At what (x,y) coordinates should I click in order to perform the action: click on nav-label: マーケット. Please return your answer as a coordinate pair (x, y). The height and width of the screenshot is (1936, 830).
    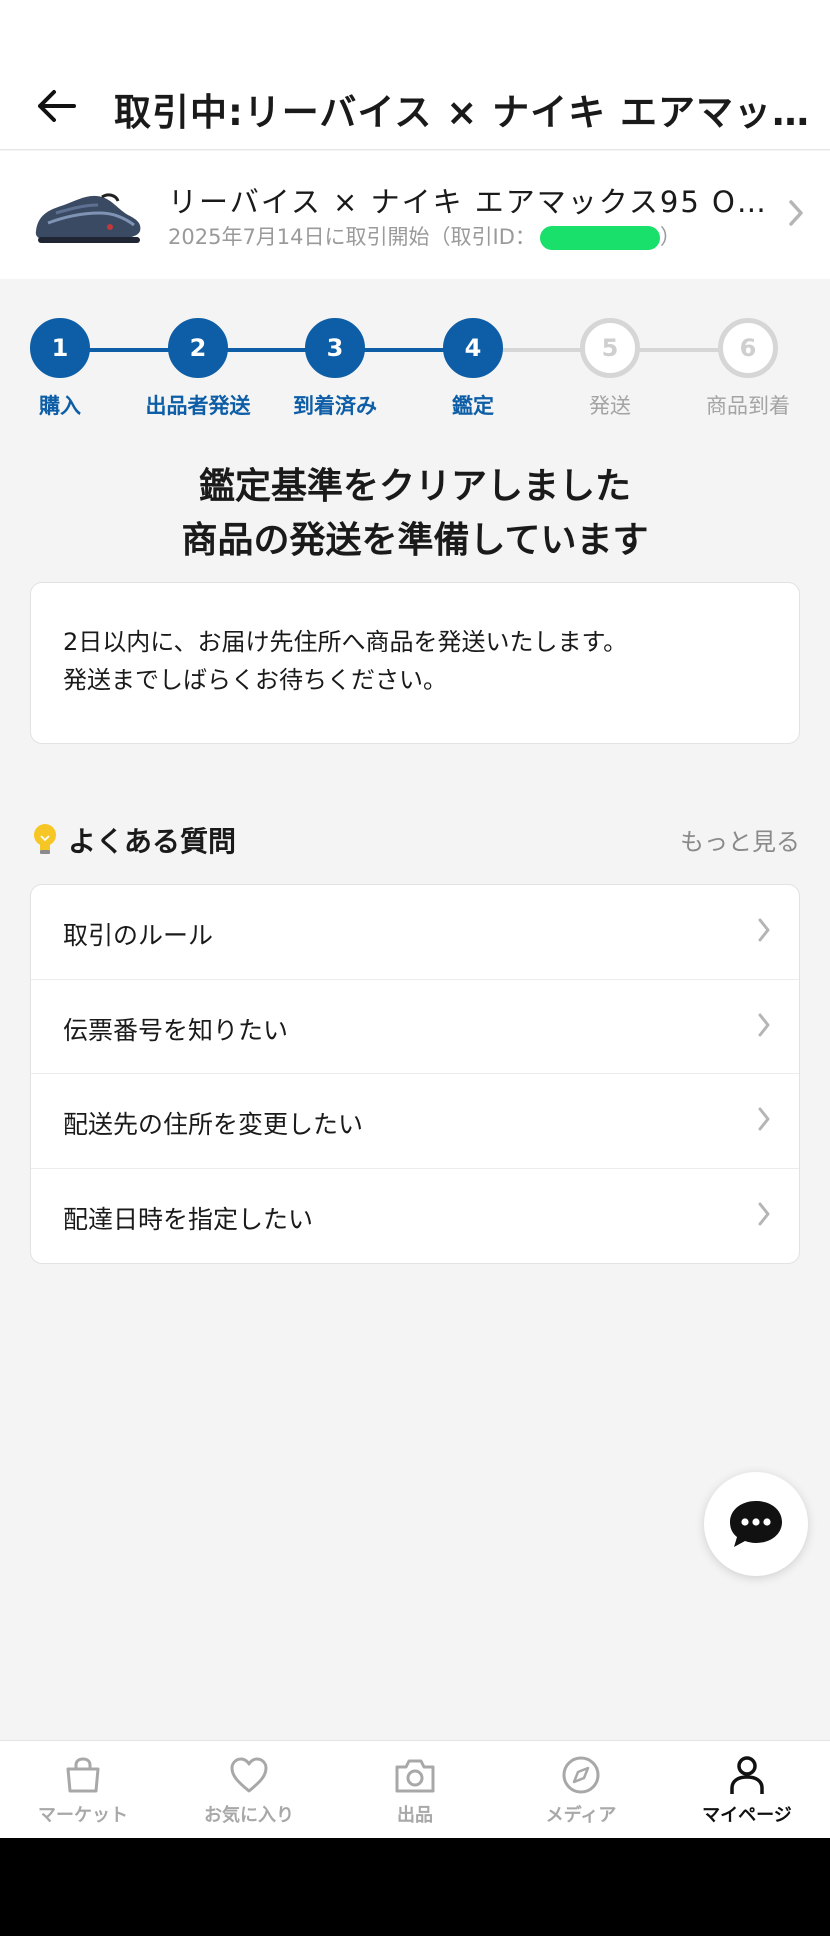
    Looking at the image, I should click on (83, 1815).